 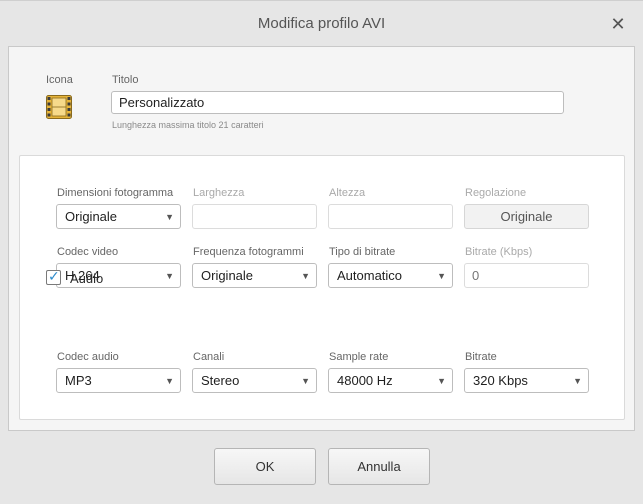 What do you see at coordinates (526, 275) in the screenshot?
I see `video-bitrate-input` at bounding box center [526, 275].